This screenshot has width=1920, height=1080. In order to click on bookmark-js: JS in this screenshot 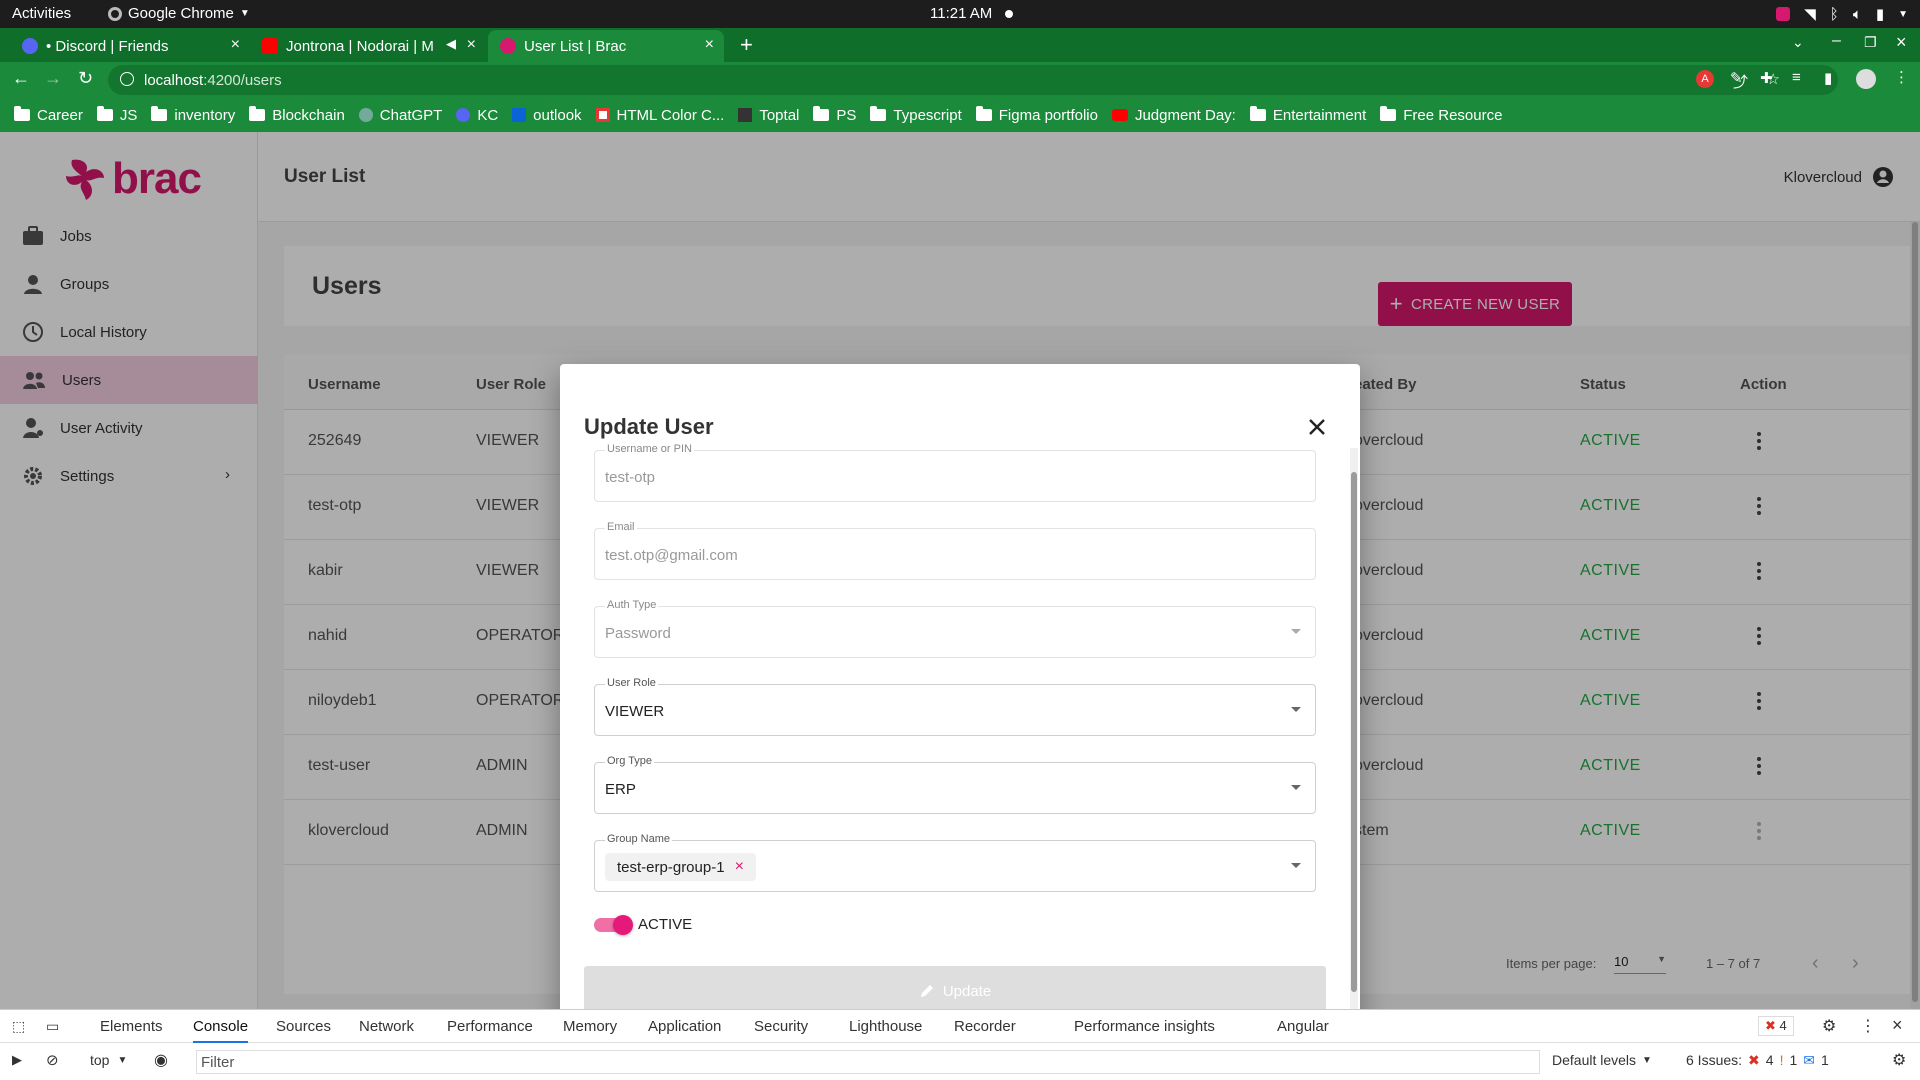, I will do `click(116, 115)`.